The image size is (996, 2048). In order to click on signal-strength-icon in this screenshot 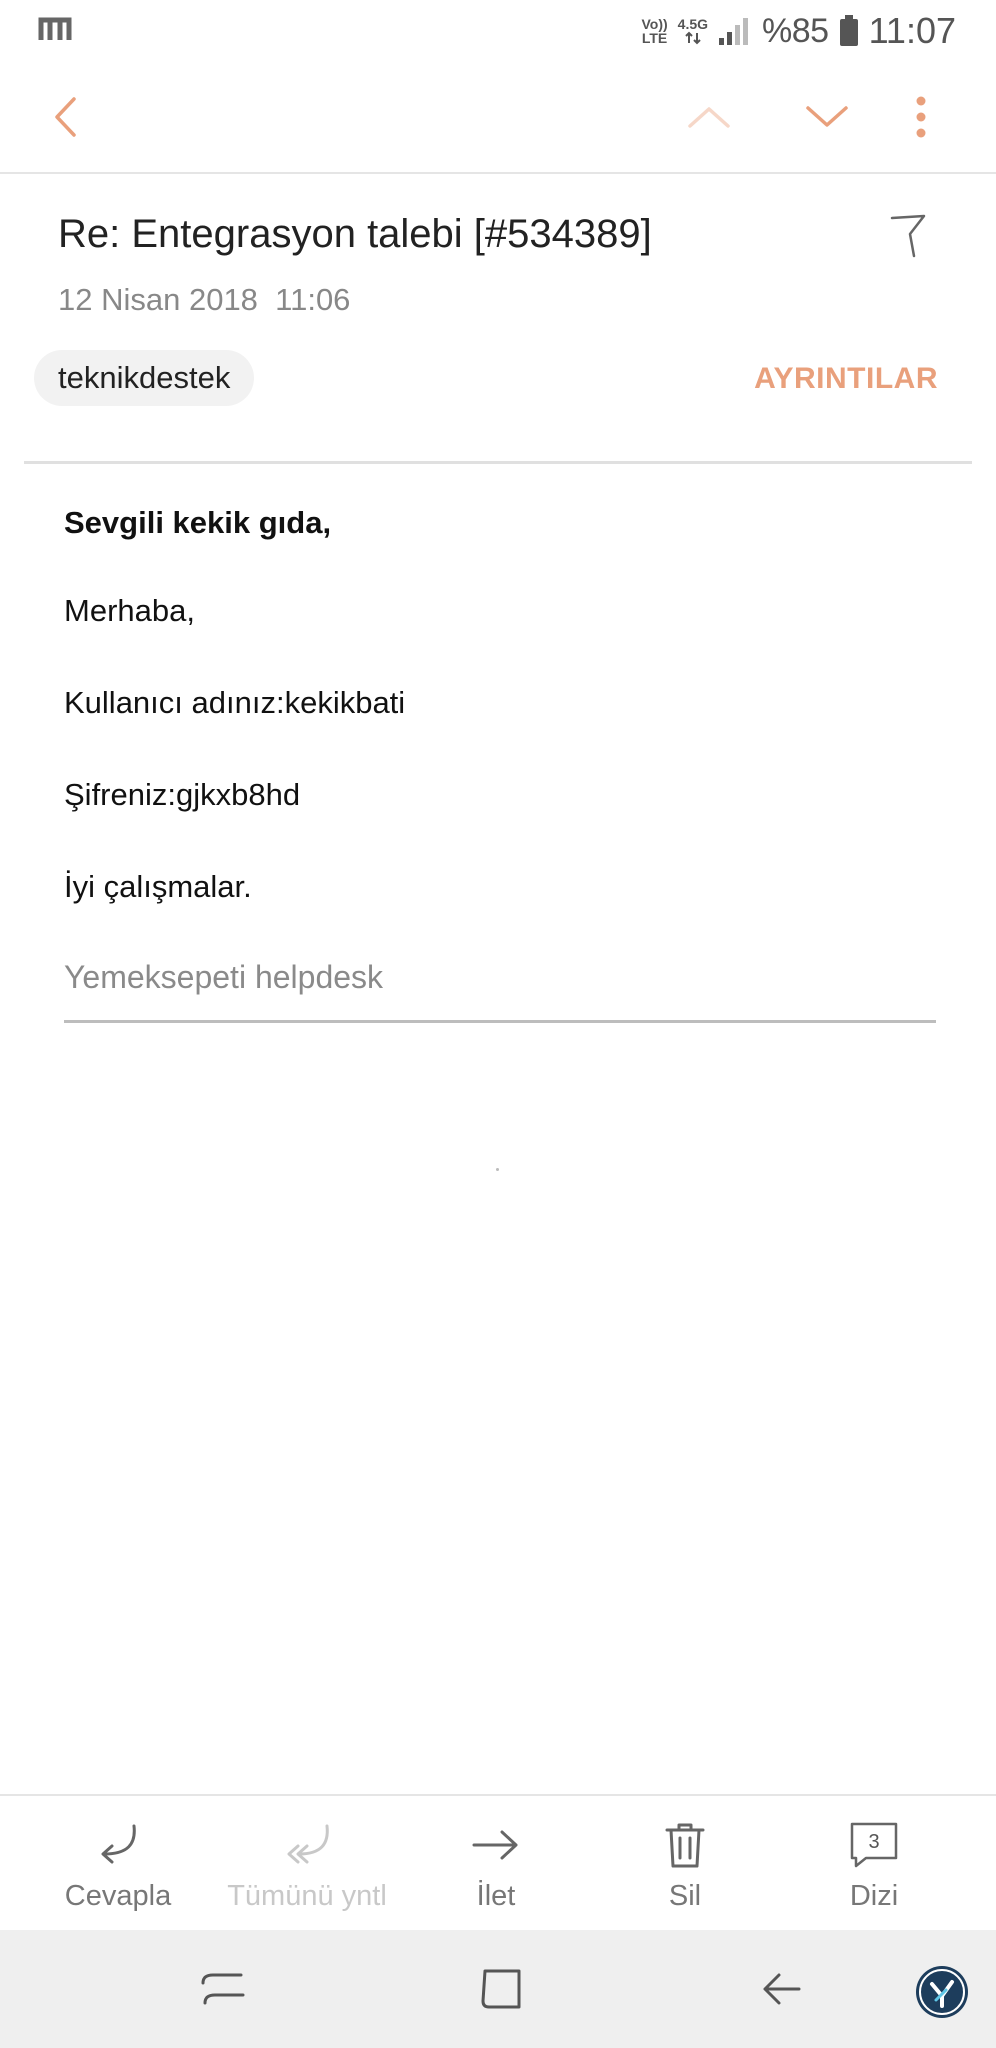, I will do `click(734, 31)`.